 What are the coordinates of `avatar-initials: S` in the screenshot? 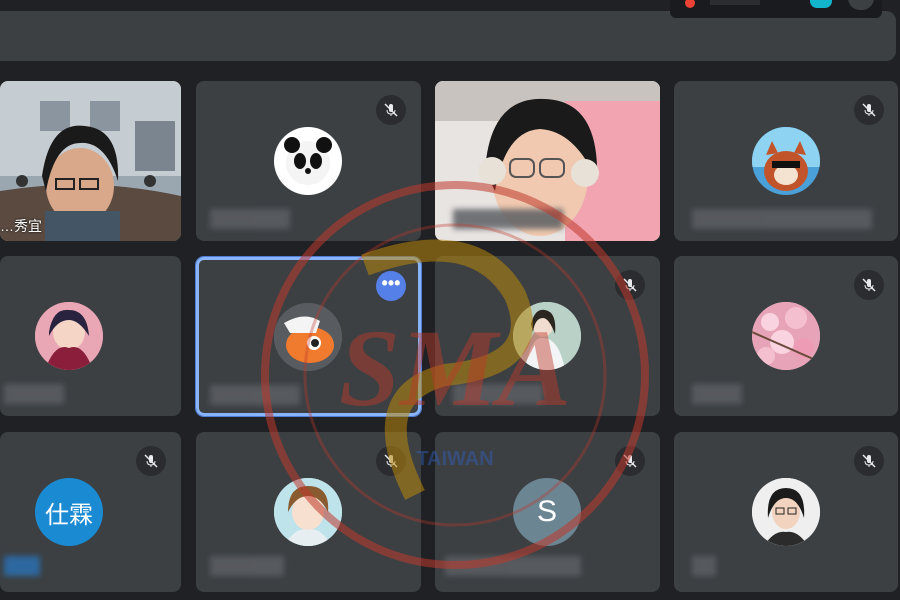 It's located at (546, 511).